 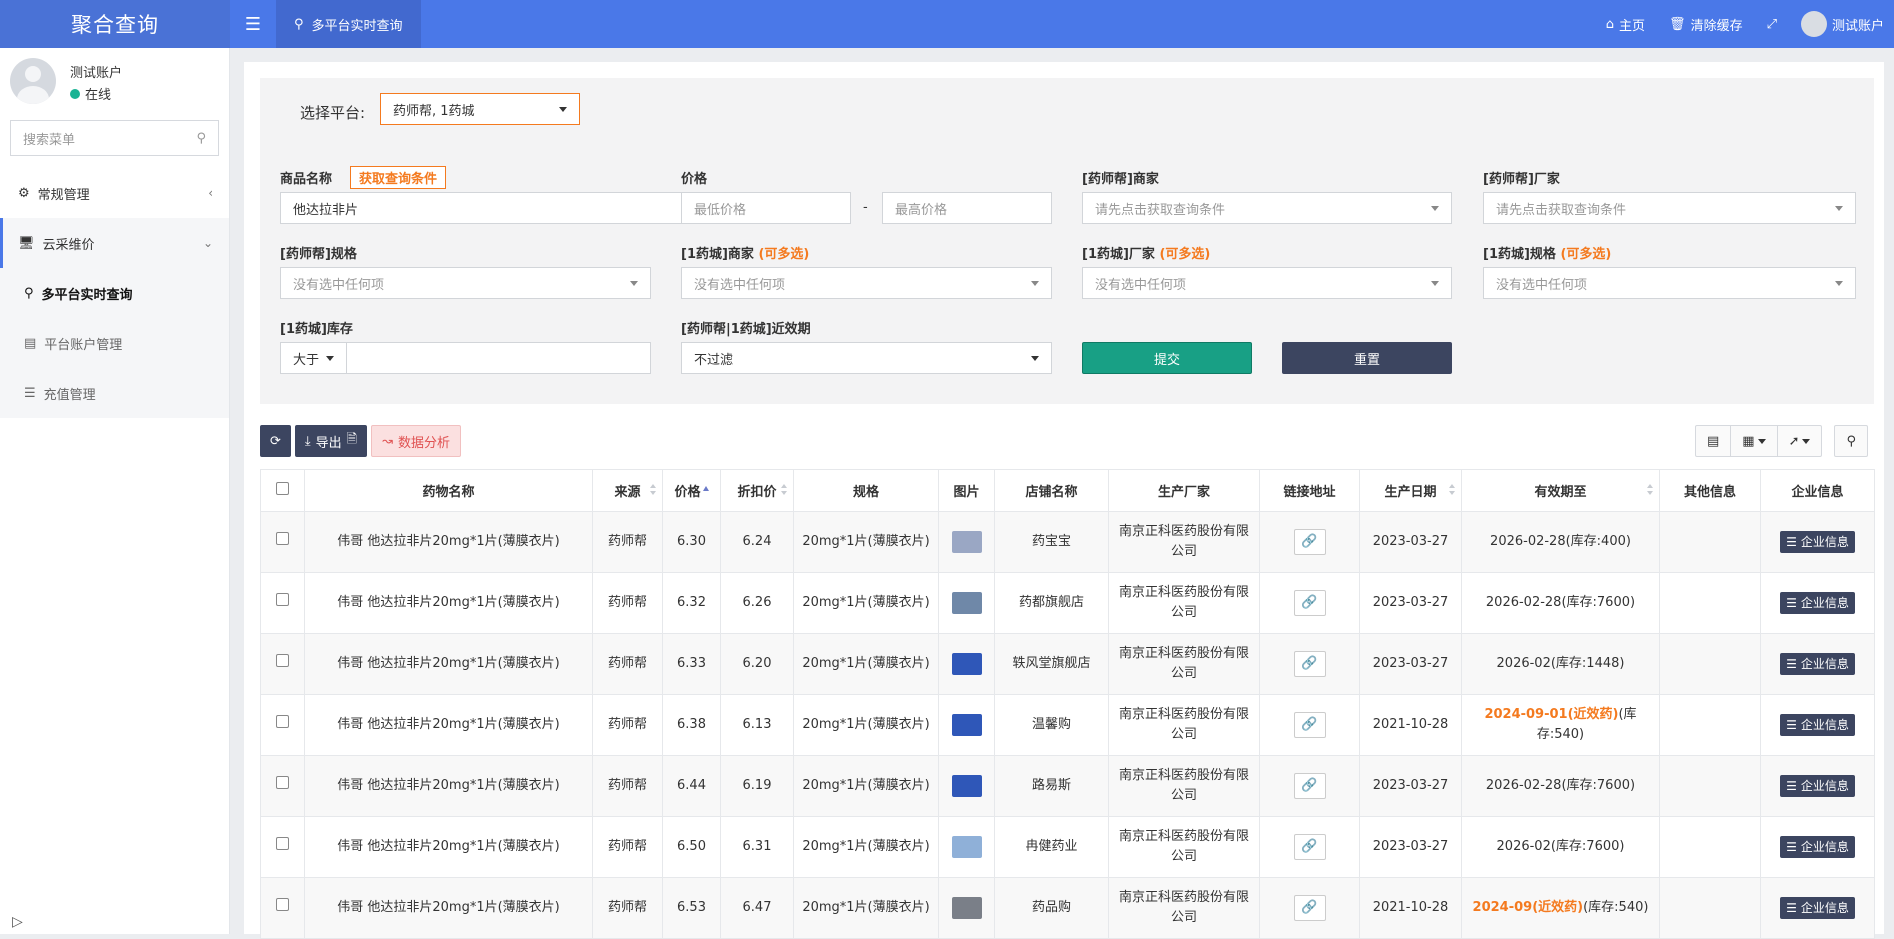 I want to click on select-all-checkbox-cell, so click(x=282, y=490).